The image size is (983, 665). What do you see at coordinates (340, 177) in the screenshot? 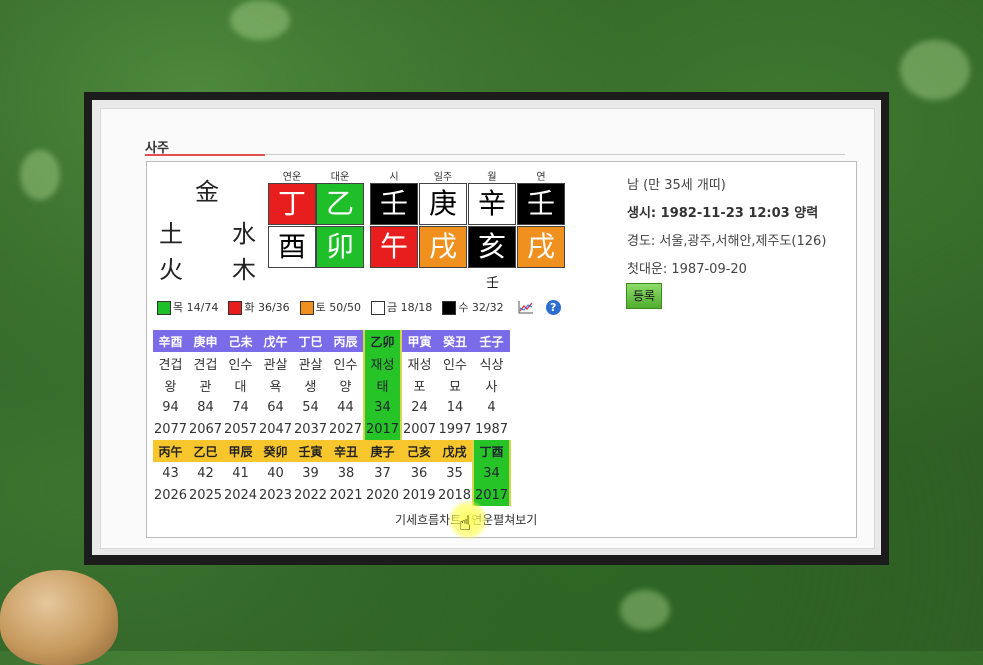
I see `pillar-label-daeun: 대운` at bounding box center [340, 177].